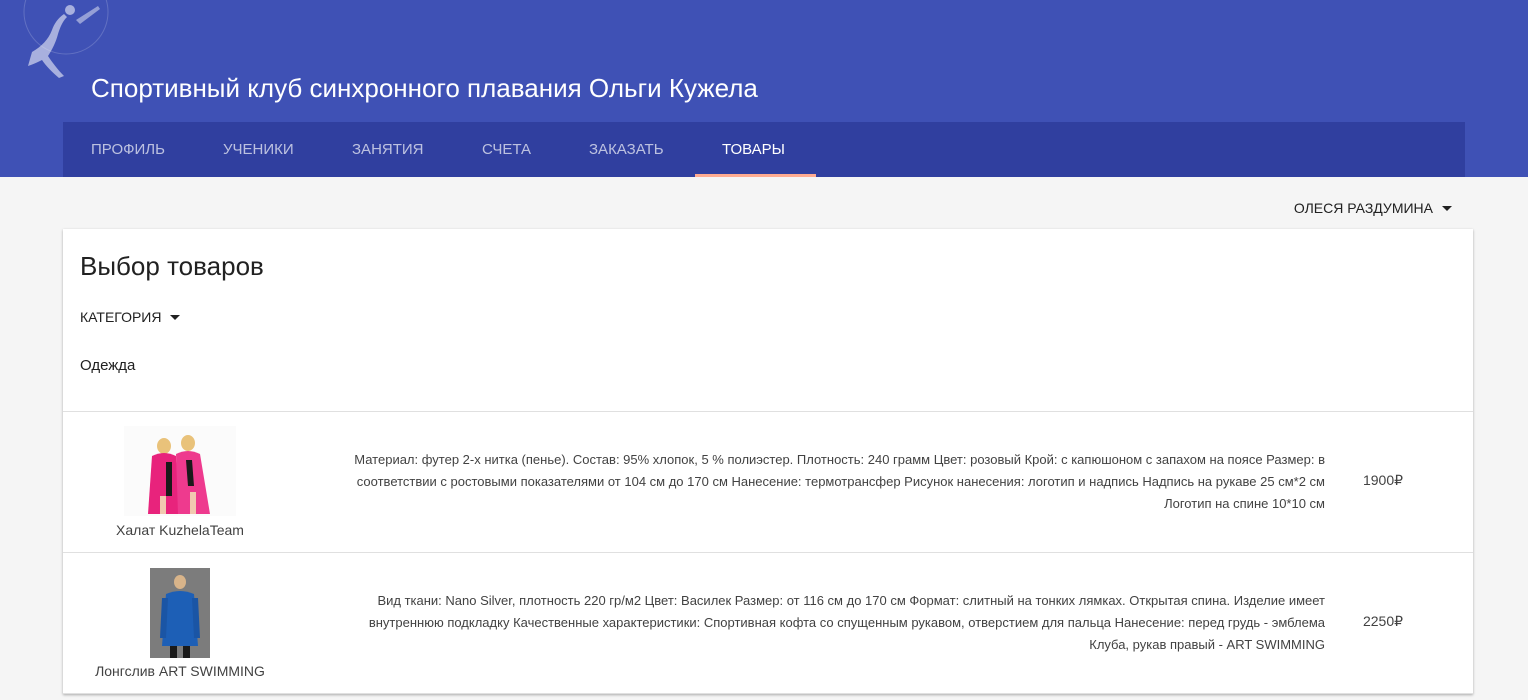 The width and height of the screenshot is (1528, 700). What do you see at coordinates (506, 149) in the screenshot?
I see `tab-invoices: СЧЕТА` at bounding box center [506, 149].